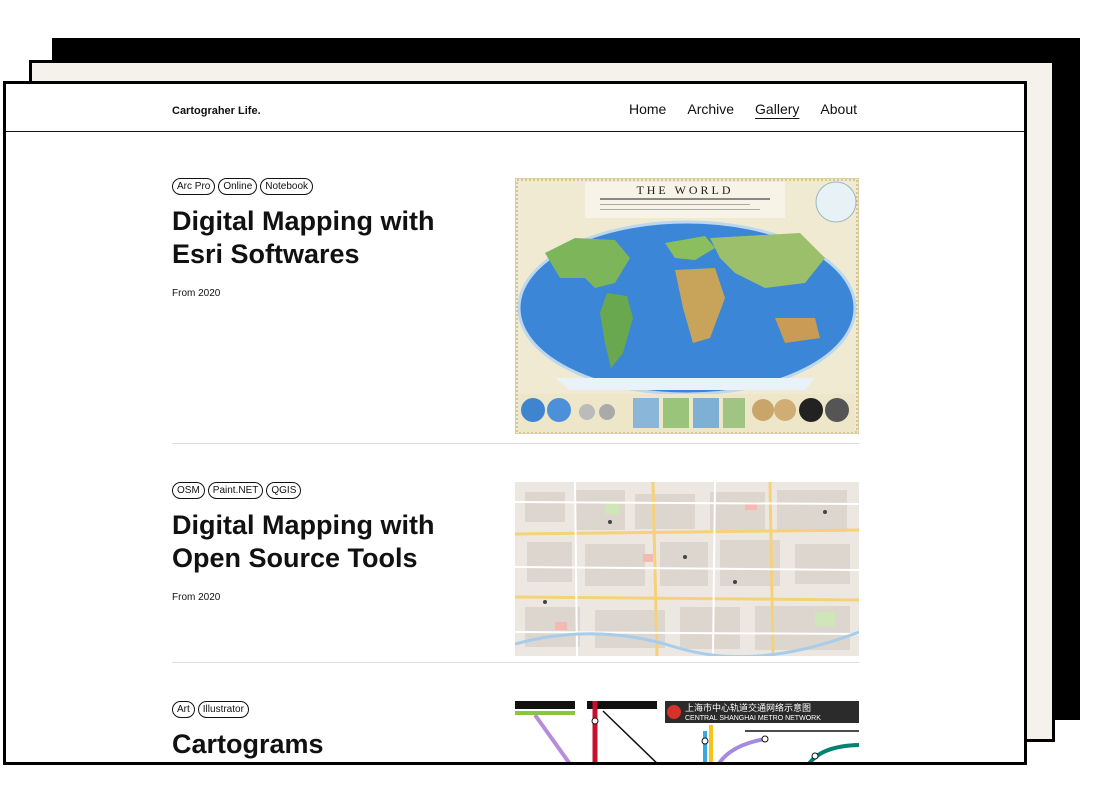  What do you see at coordinates (235, 490) in the screenshot?
I see `tag-pill: Paint.NET` at bounding box center [235, 490].